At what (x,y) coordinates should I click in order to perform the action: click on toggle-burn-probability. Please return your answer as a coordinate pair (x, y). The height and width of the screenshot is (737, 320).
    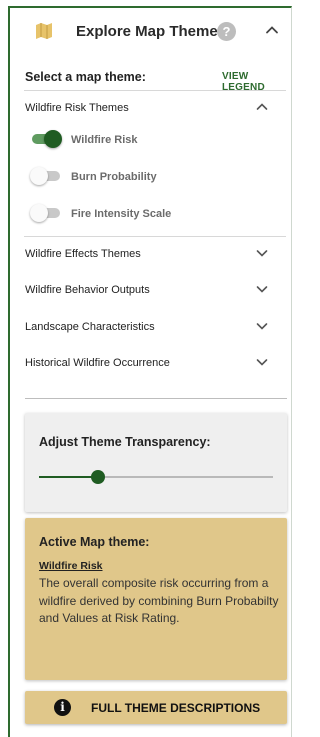
    Looking at the image, I should click on (46, 176).